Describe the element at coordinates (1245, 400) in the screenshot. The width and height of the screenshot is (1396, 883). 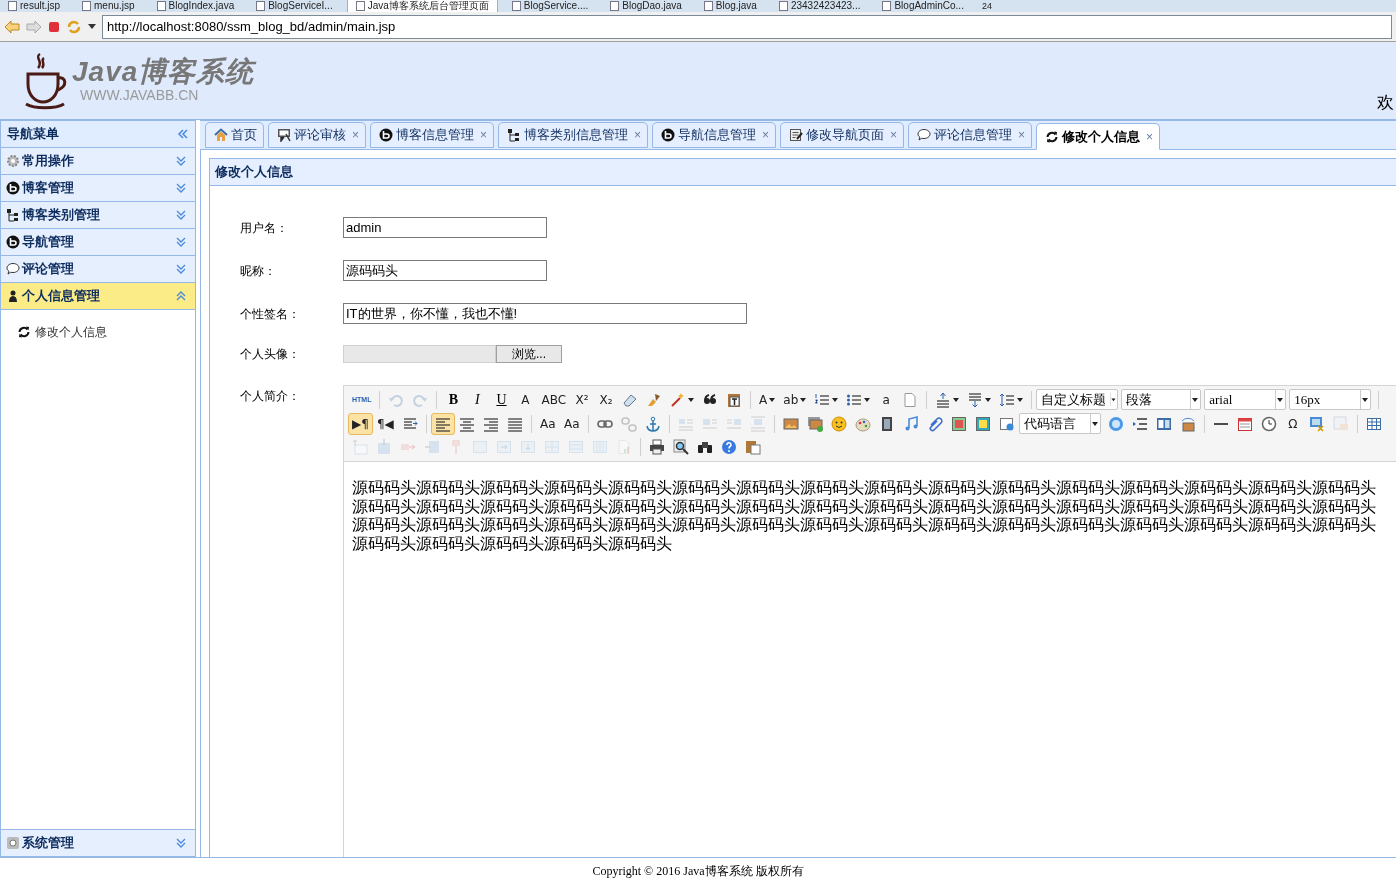
I see `dropdown-select: arial` at that location.